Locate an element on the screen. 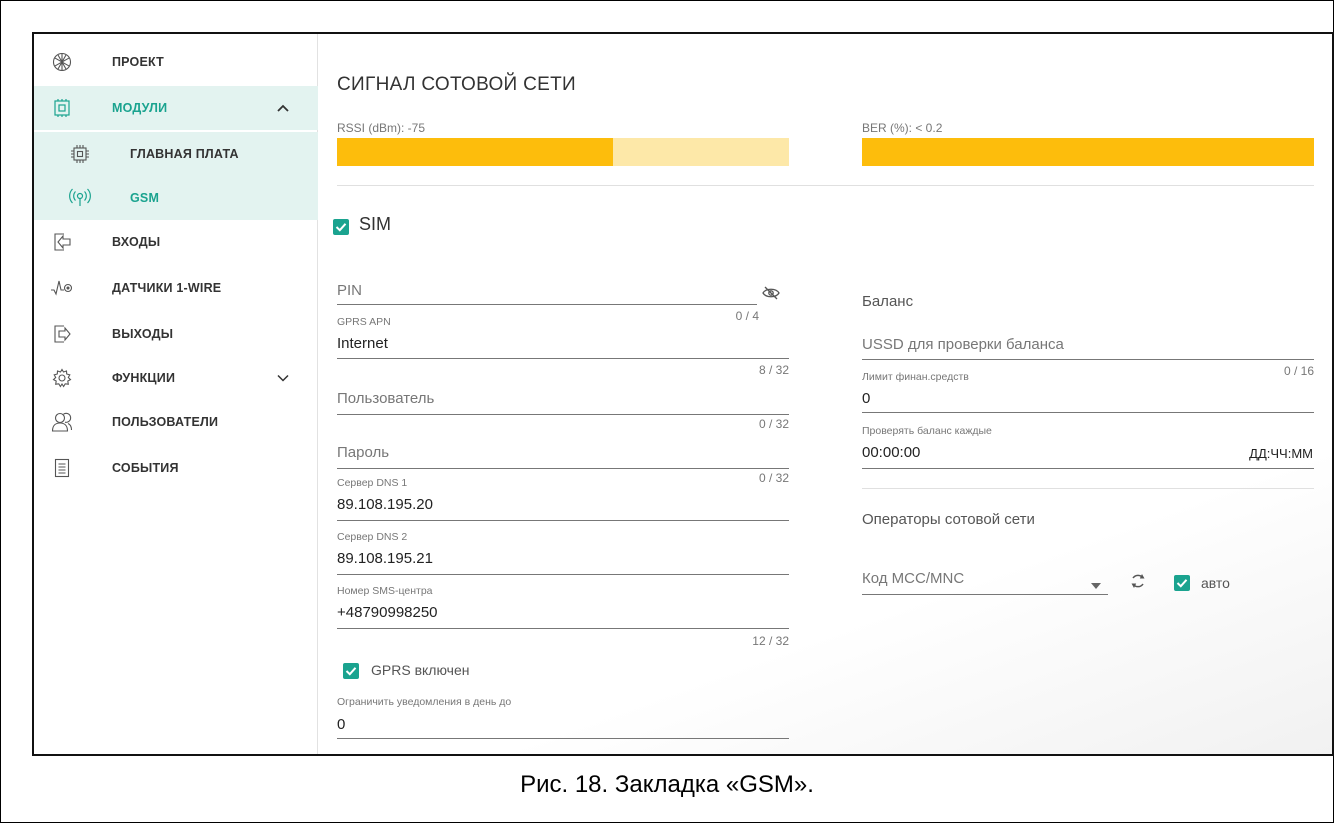 This screenshot has width=1334, height=823. sidebar-item-label: ВЫХОДЫ is located at coordinates (143, 334).